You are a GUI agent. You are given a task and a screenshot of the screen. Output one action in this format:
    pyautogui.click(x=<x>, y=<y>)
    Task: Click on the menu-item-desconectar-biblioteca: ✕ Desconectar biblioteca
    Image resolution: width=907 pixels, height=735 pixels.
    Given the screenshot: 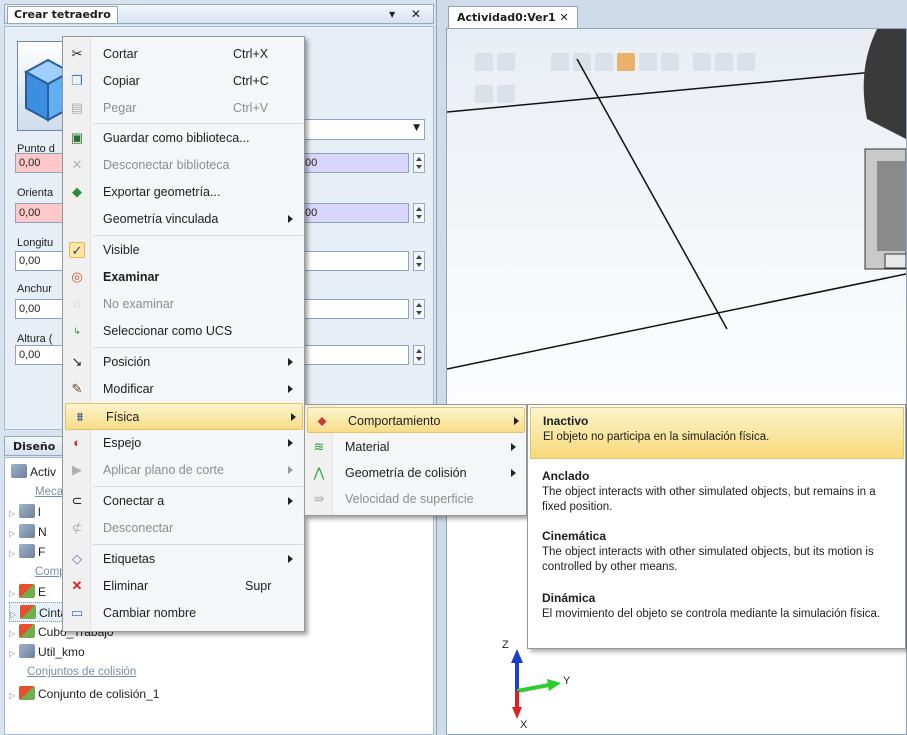 What is the action you would take?
    pyautogui.click(x=183, y=165)
    